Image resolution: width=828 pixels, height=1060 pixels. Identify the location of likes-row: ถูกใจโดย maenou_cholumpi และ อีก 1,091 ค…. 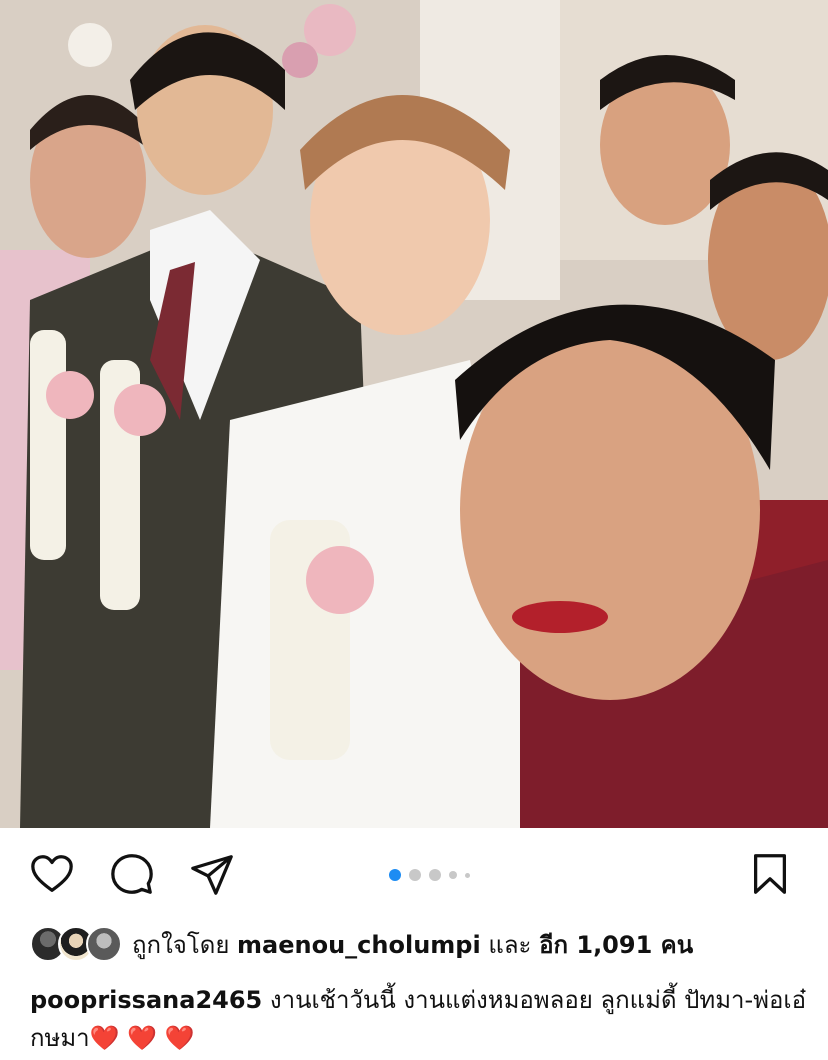
(361, 944).